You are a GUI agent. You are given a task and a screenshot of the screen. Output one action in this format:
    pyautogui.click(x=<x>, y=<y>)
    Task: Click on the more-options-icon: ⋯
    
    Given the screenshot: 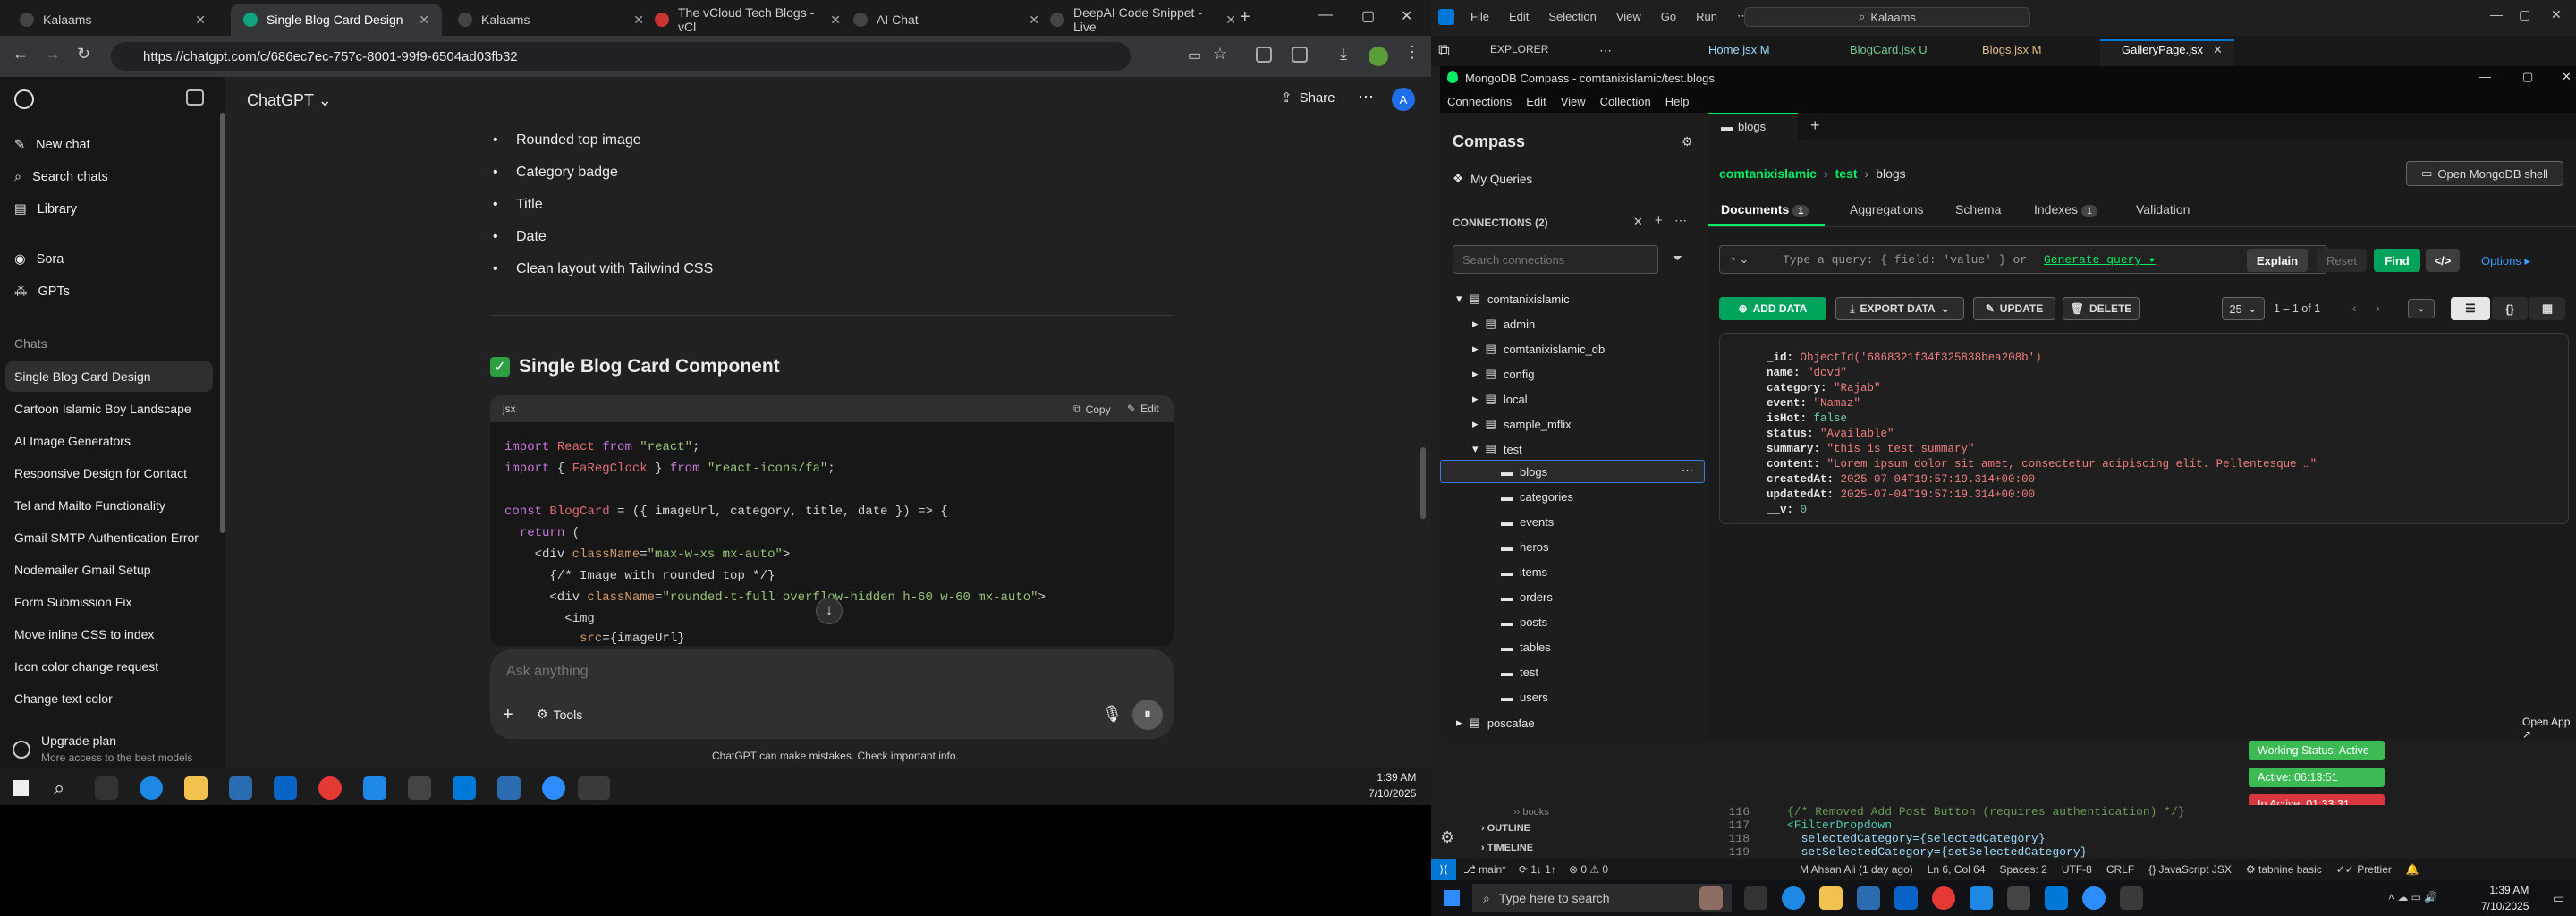 What is the action you would take?
    pyautogui.click(x=1366, y=97)
    